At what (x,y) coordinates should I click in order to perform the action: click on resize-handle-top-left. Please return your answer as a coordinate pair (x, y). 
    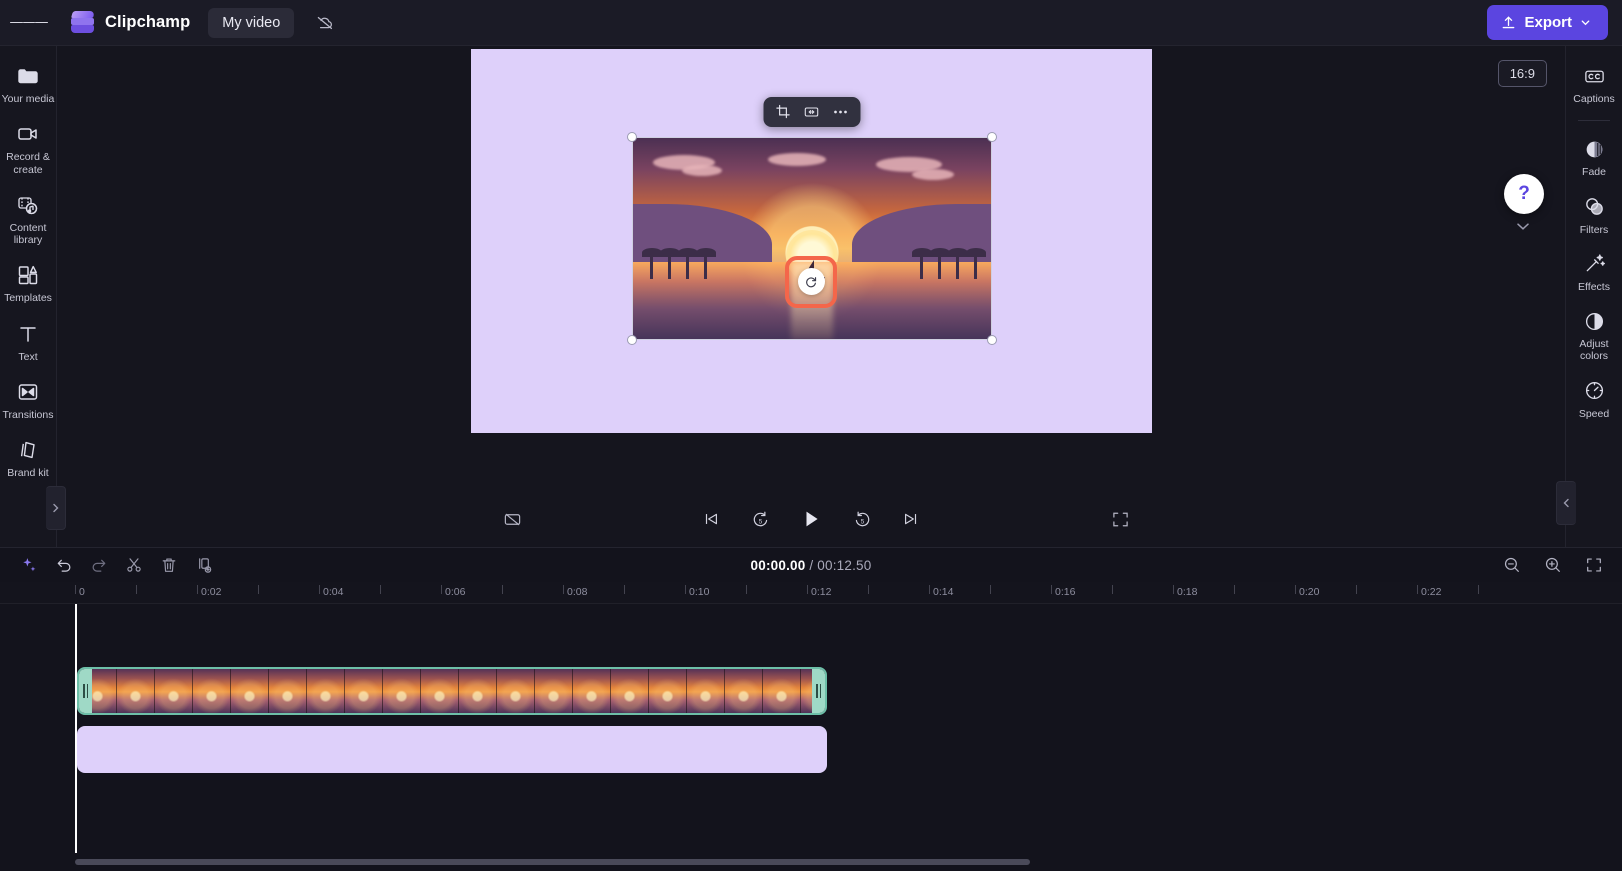
    Looking at the image, I should click on (631, 136).